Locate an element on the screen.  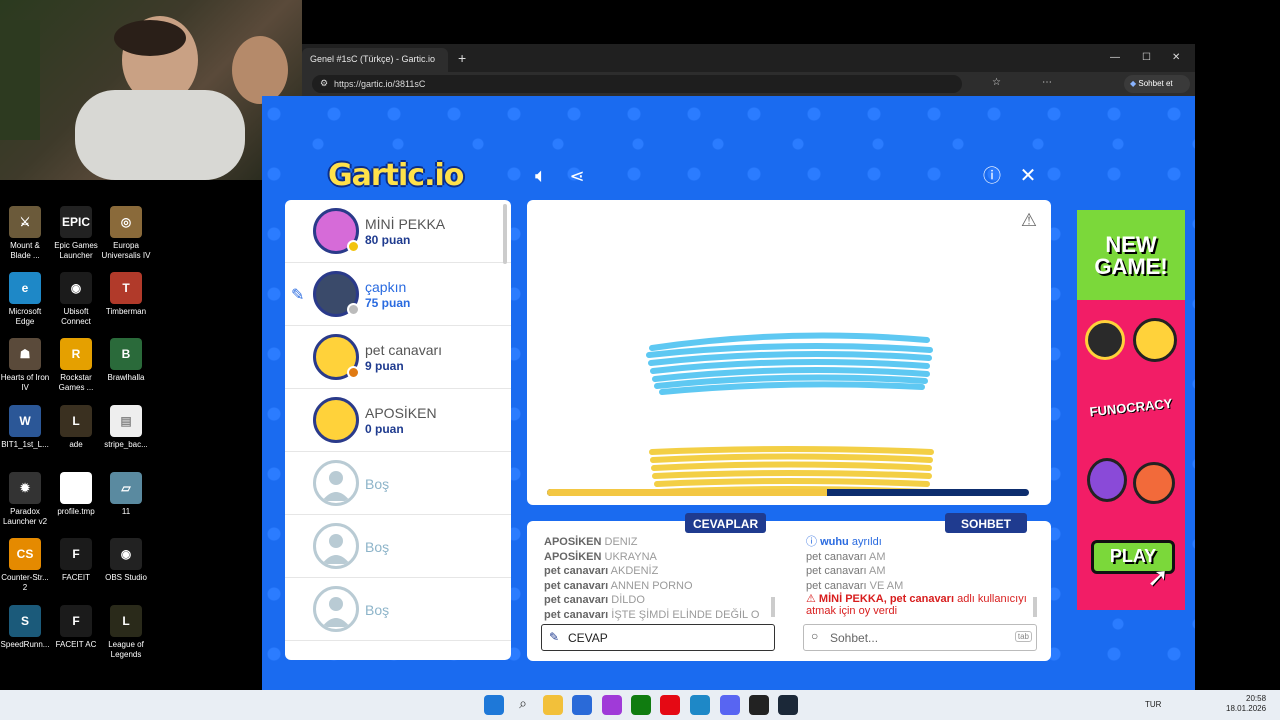
advertisement: NEW GAME! FUNOCRACY PLAY ➚ is located at coordinates (1131, 410).